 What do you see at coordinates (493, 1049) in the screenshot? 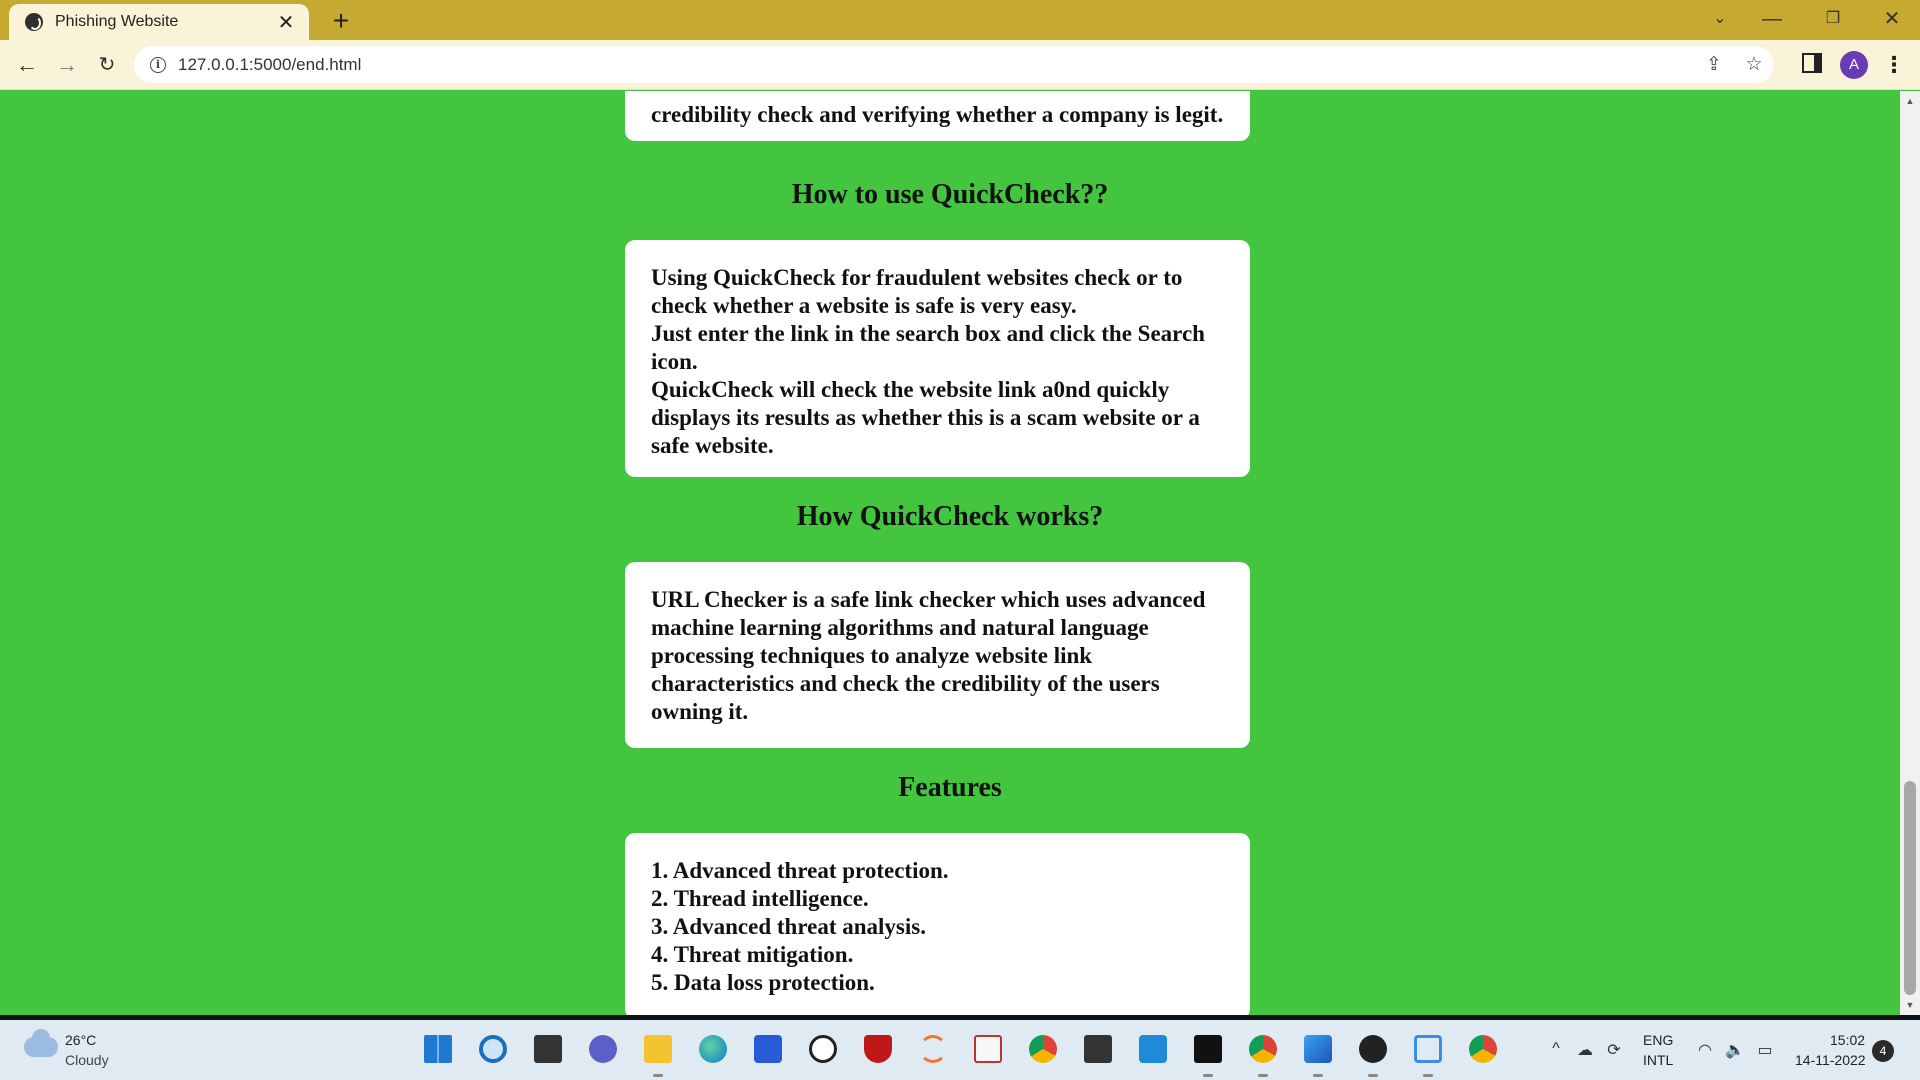
I see `search-icon` at bounding box center [493, 1049].